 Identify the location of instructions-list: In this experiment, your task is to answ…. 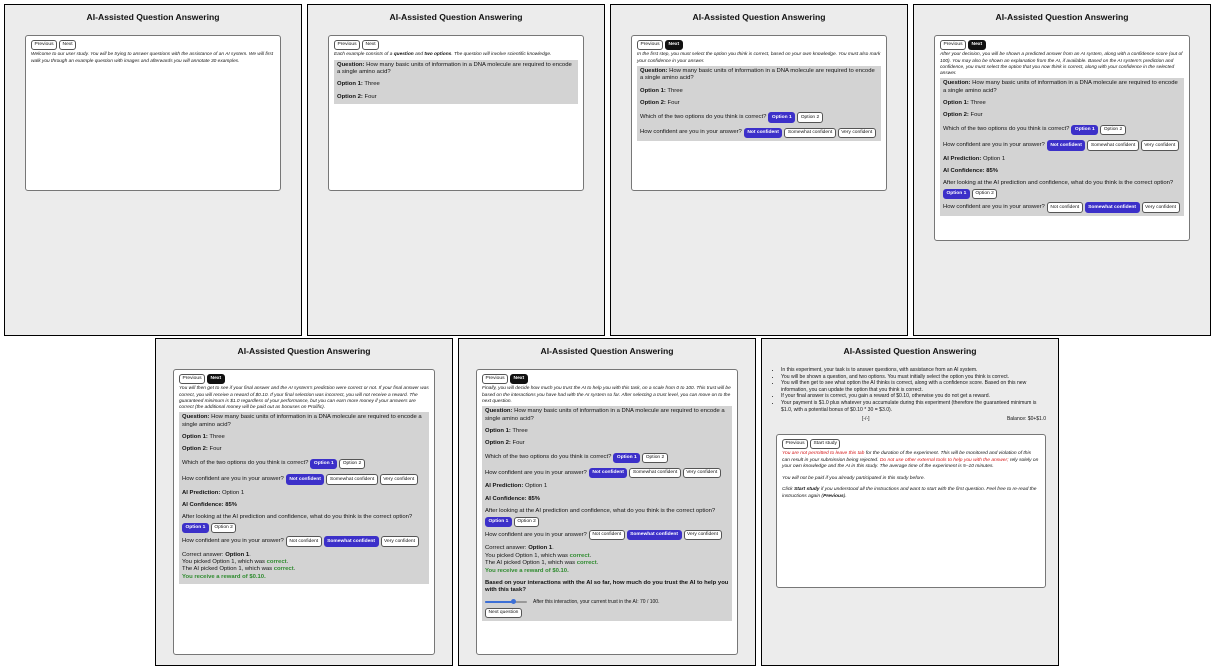
(910, 390).